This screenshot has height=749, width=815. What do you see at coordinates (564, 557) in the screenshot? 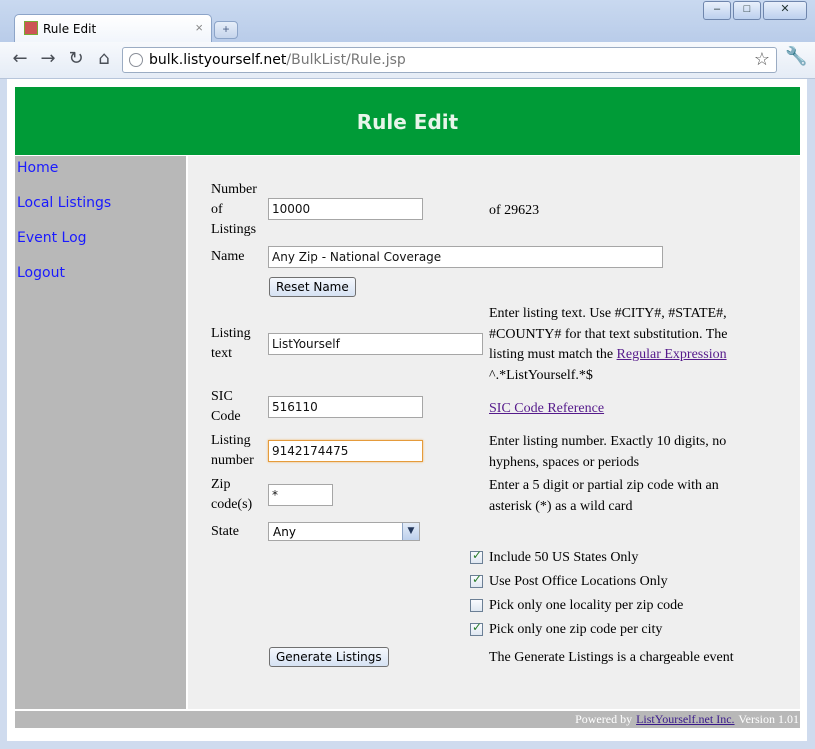
I see `checkbox-us-states-label: Include 50 US States Only` at bounding box center [564, 557].